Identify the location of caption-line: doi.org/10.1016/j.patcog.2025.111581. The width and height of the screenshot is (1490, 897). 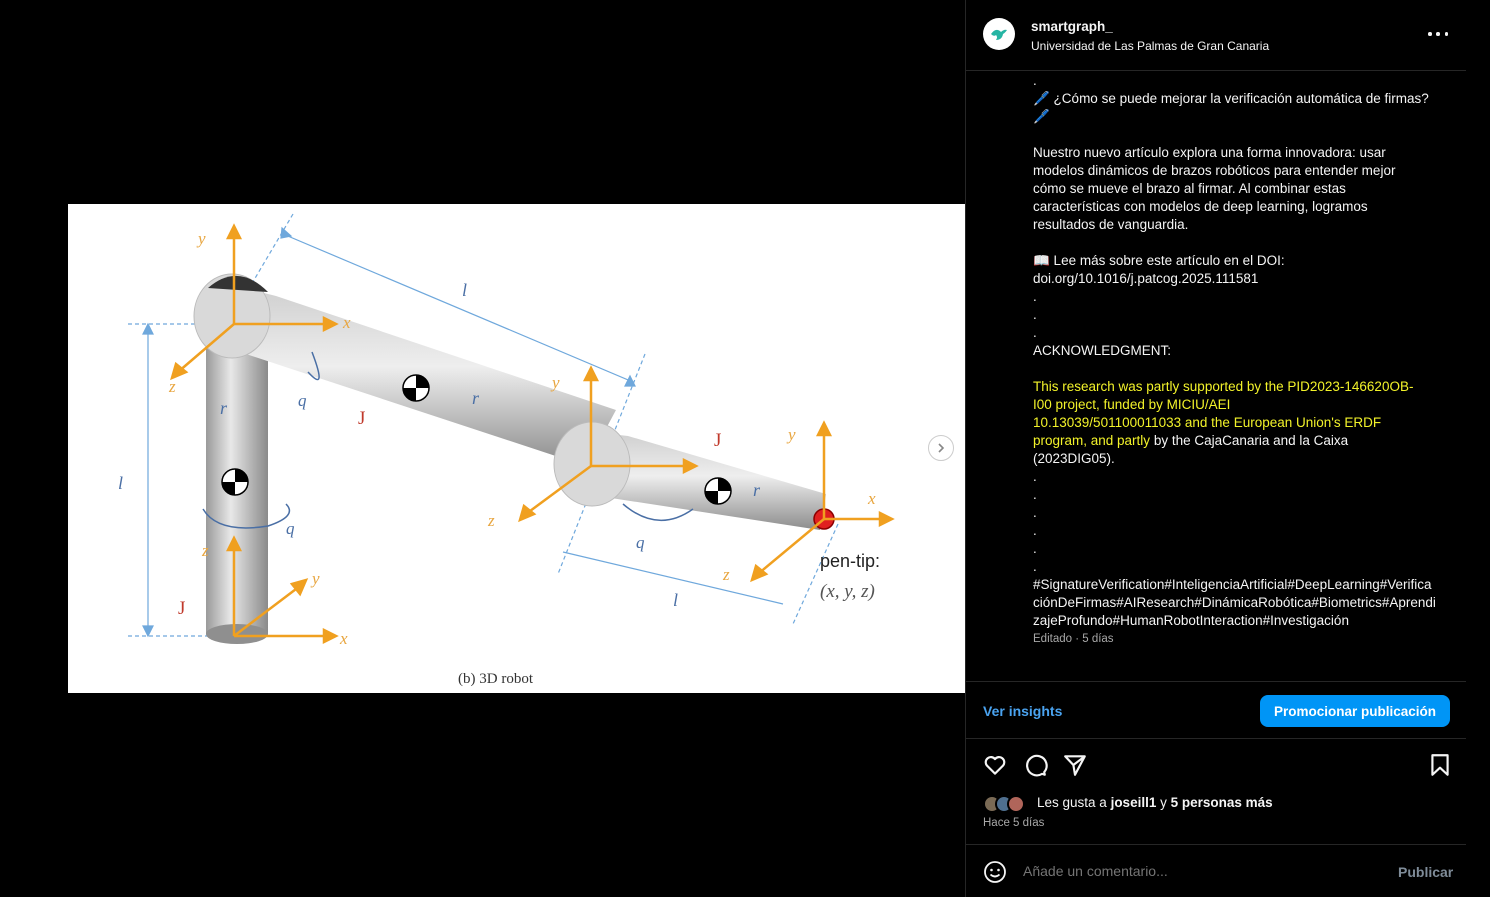
(1146, 278).